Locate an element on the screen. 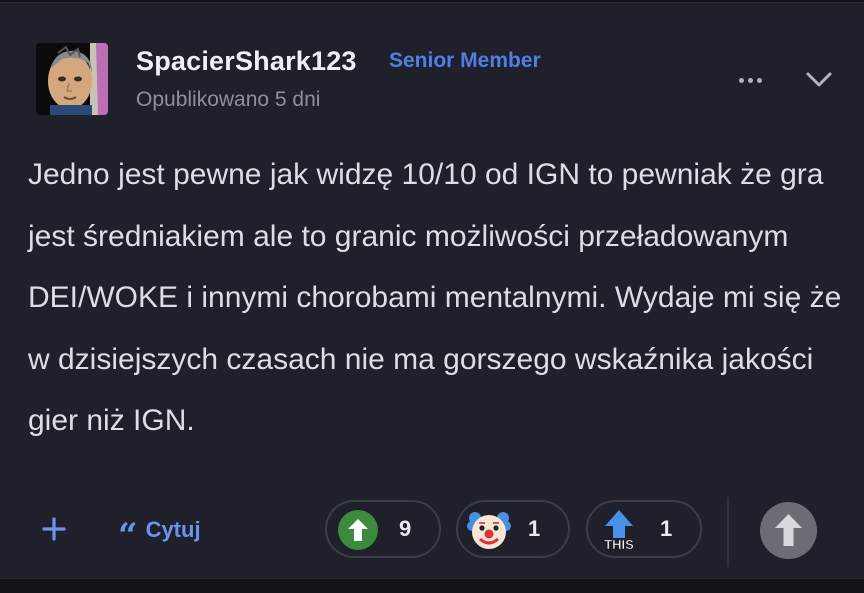 The width and height of the screenshot is (864, 593). more-options-icon is located at coordinates (751, 80).